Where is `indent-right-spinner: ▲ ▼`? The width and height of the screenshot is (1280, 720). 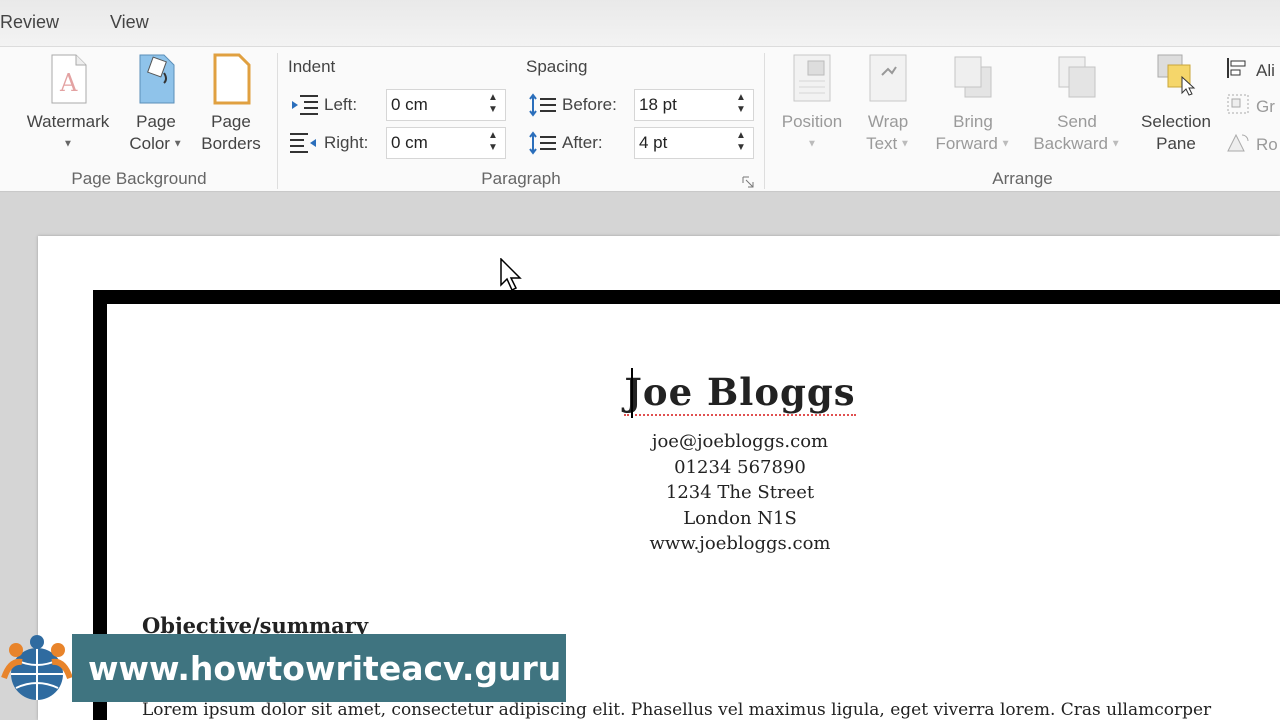
indent-right-spinner: ▲ ▼ is located at coordinates (493, 143).